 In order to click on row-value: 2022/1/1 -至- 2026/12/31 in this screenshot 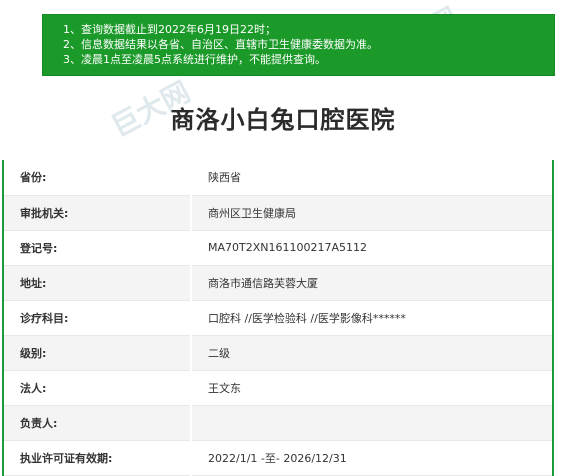, I will do `click(372, 458)`.